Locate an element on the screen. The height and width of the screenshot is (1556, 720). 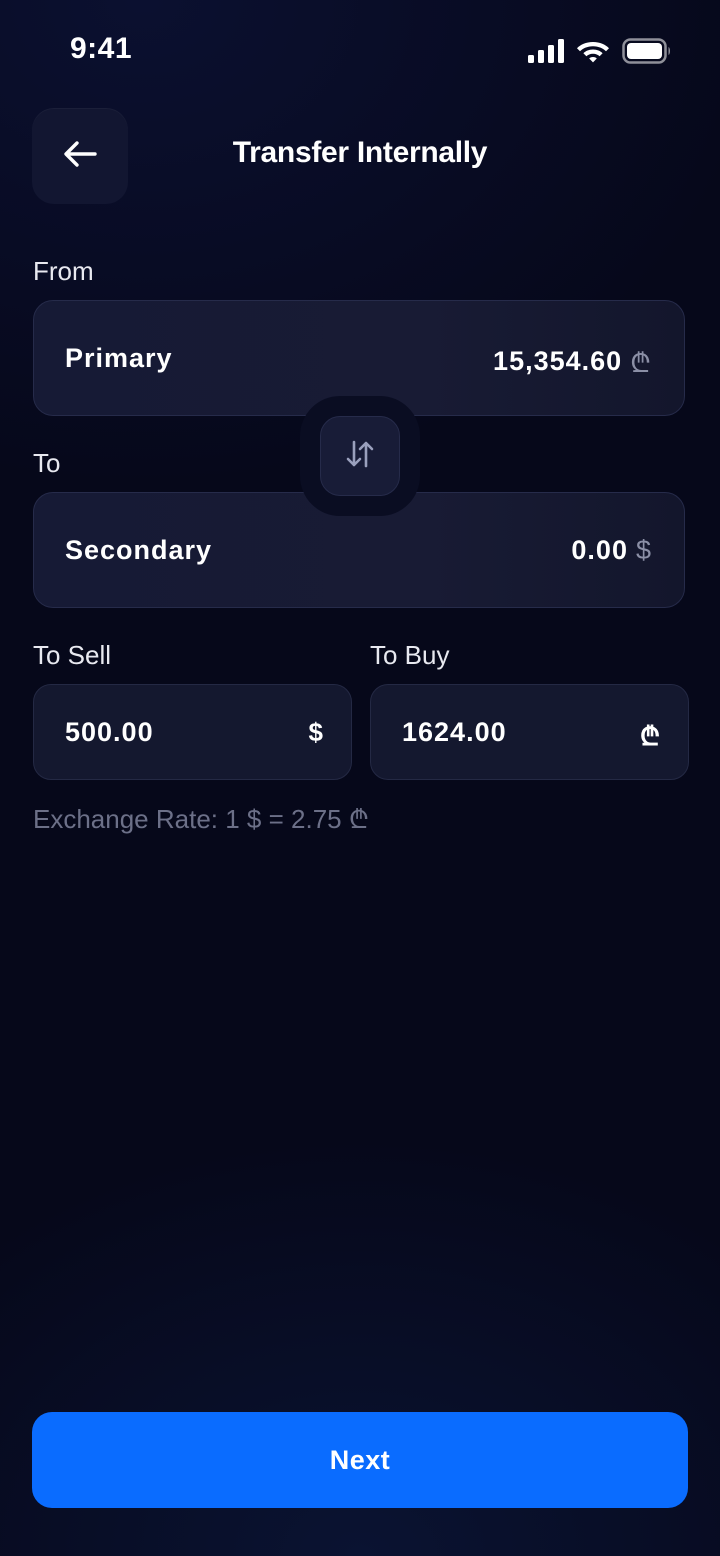
from-account-balance: 15,354.60 ₾ is located at coordinates (572, 361).